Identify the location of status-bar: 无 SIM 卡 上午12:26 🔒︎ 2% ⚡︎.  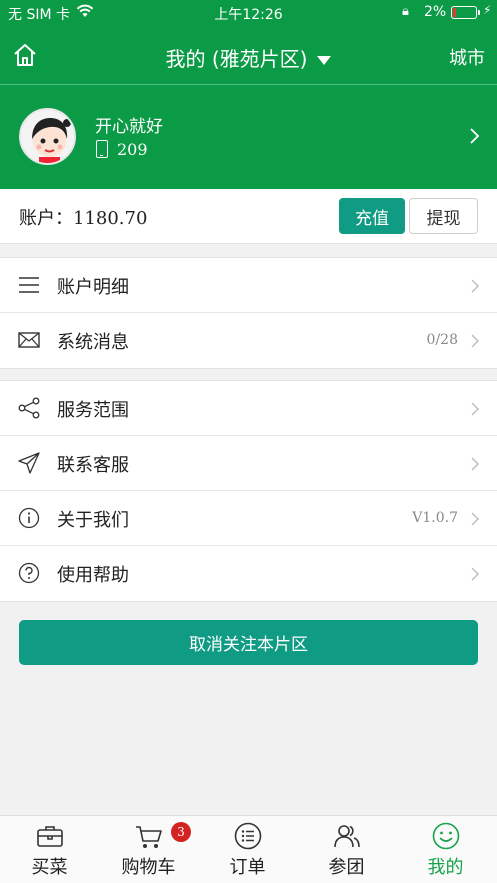
(248, 13).